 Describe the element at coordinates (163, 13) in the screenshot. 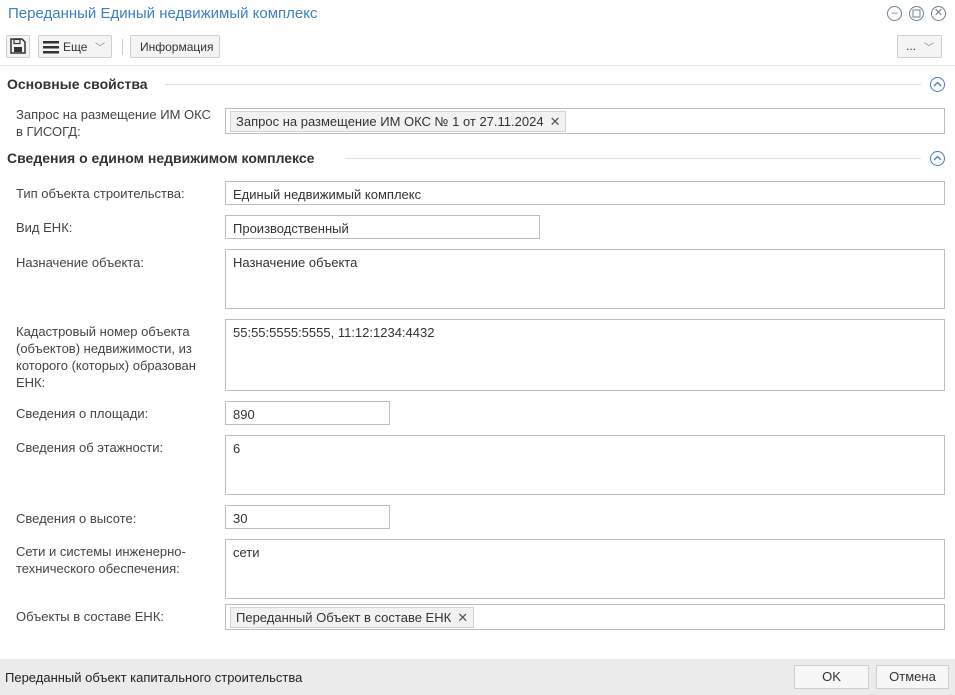

I see `window-title: Переданный Единый недвижимый комплекс` at that location.